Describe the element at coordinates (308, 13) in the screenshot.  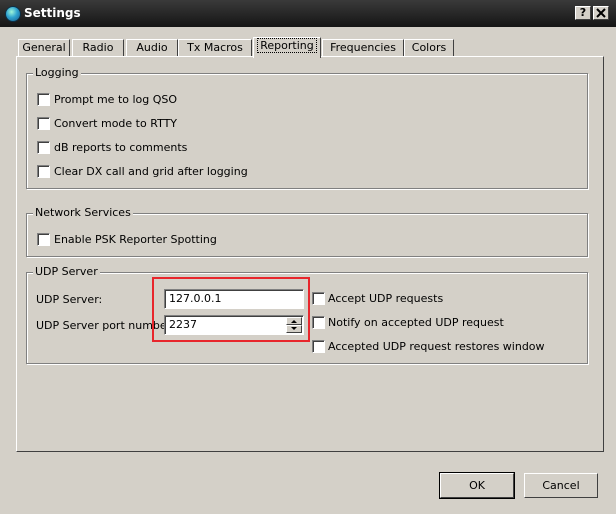
I see `title-bar: Settings ?` at that location.